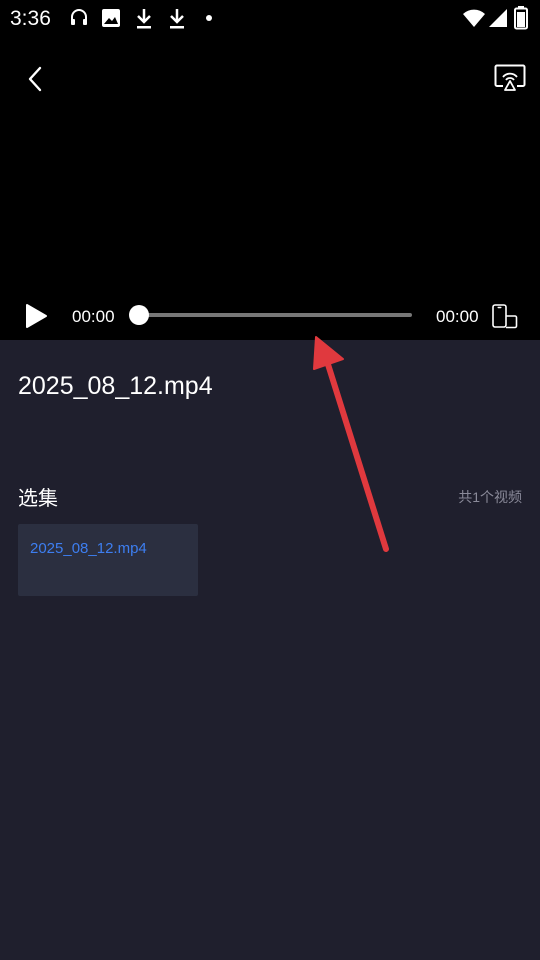 This screenshot has width=540, height=960. I want to click on image-icon, so click(111, 18).